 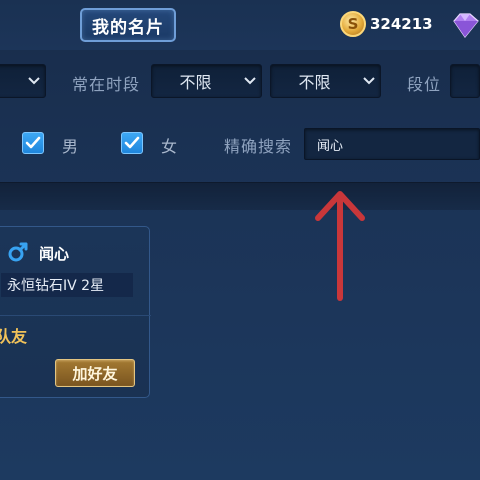 What do you see at coordinates (169, 146) in the screenshot?
I see `female-label: 女` at bounding box center [169, 146].